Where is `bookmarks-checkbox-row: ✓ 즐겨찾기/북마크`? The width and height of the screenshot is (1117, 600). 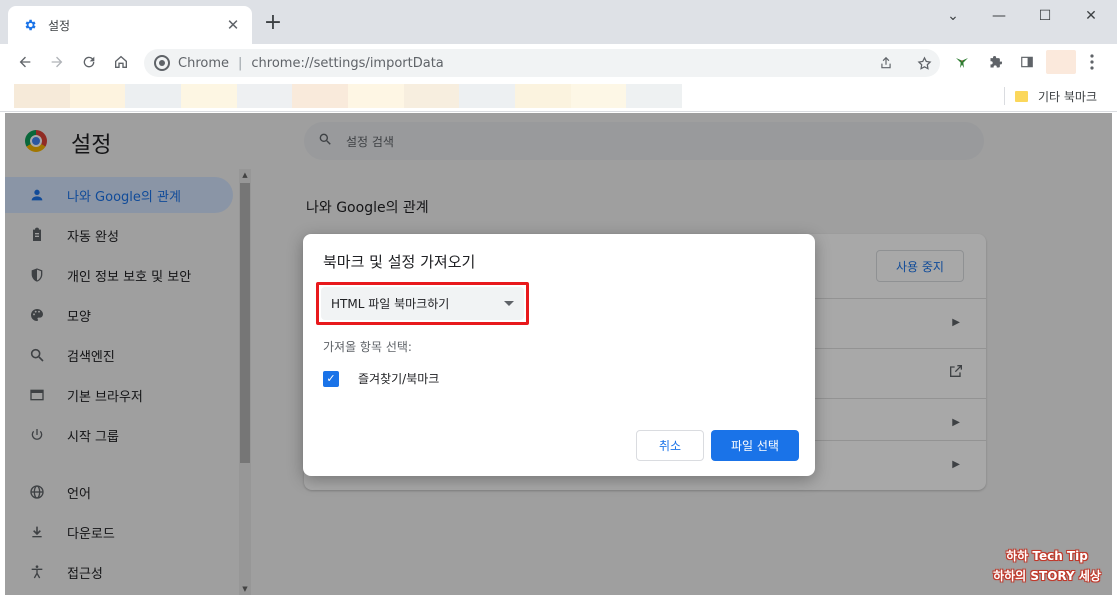 bookmarks-checkbox-row: ✓ 즐겨찾기/북마크 is located at coordinates (381, 378).